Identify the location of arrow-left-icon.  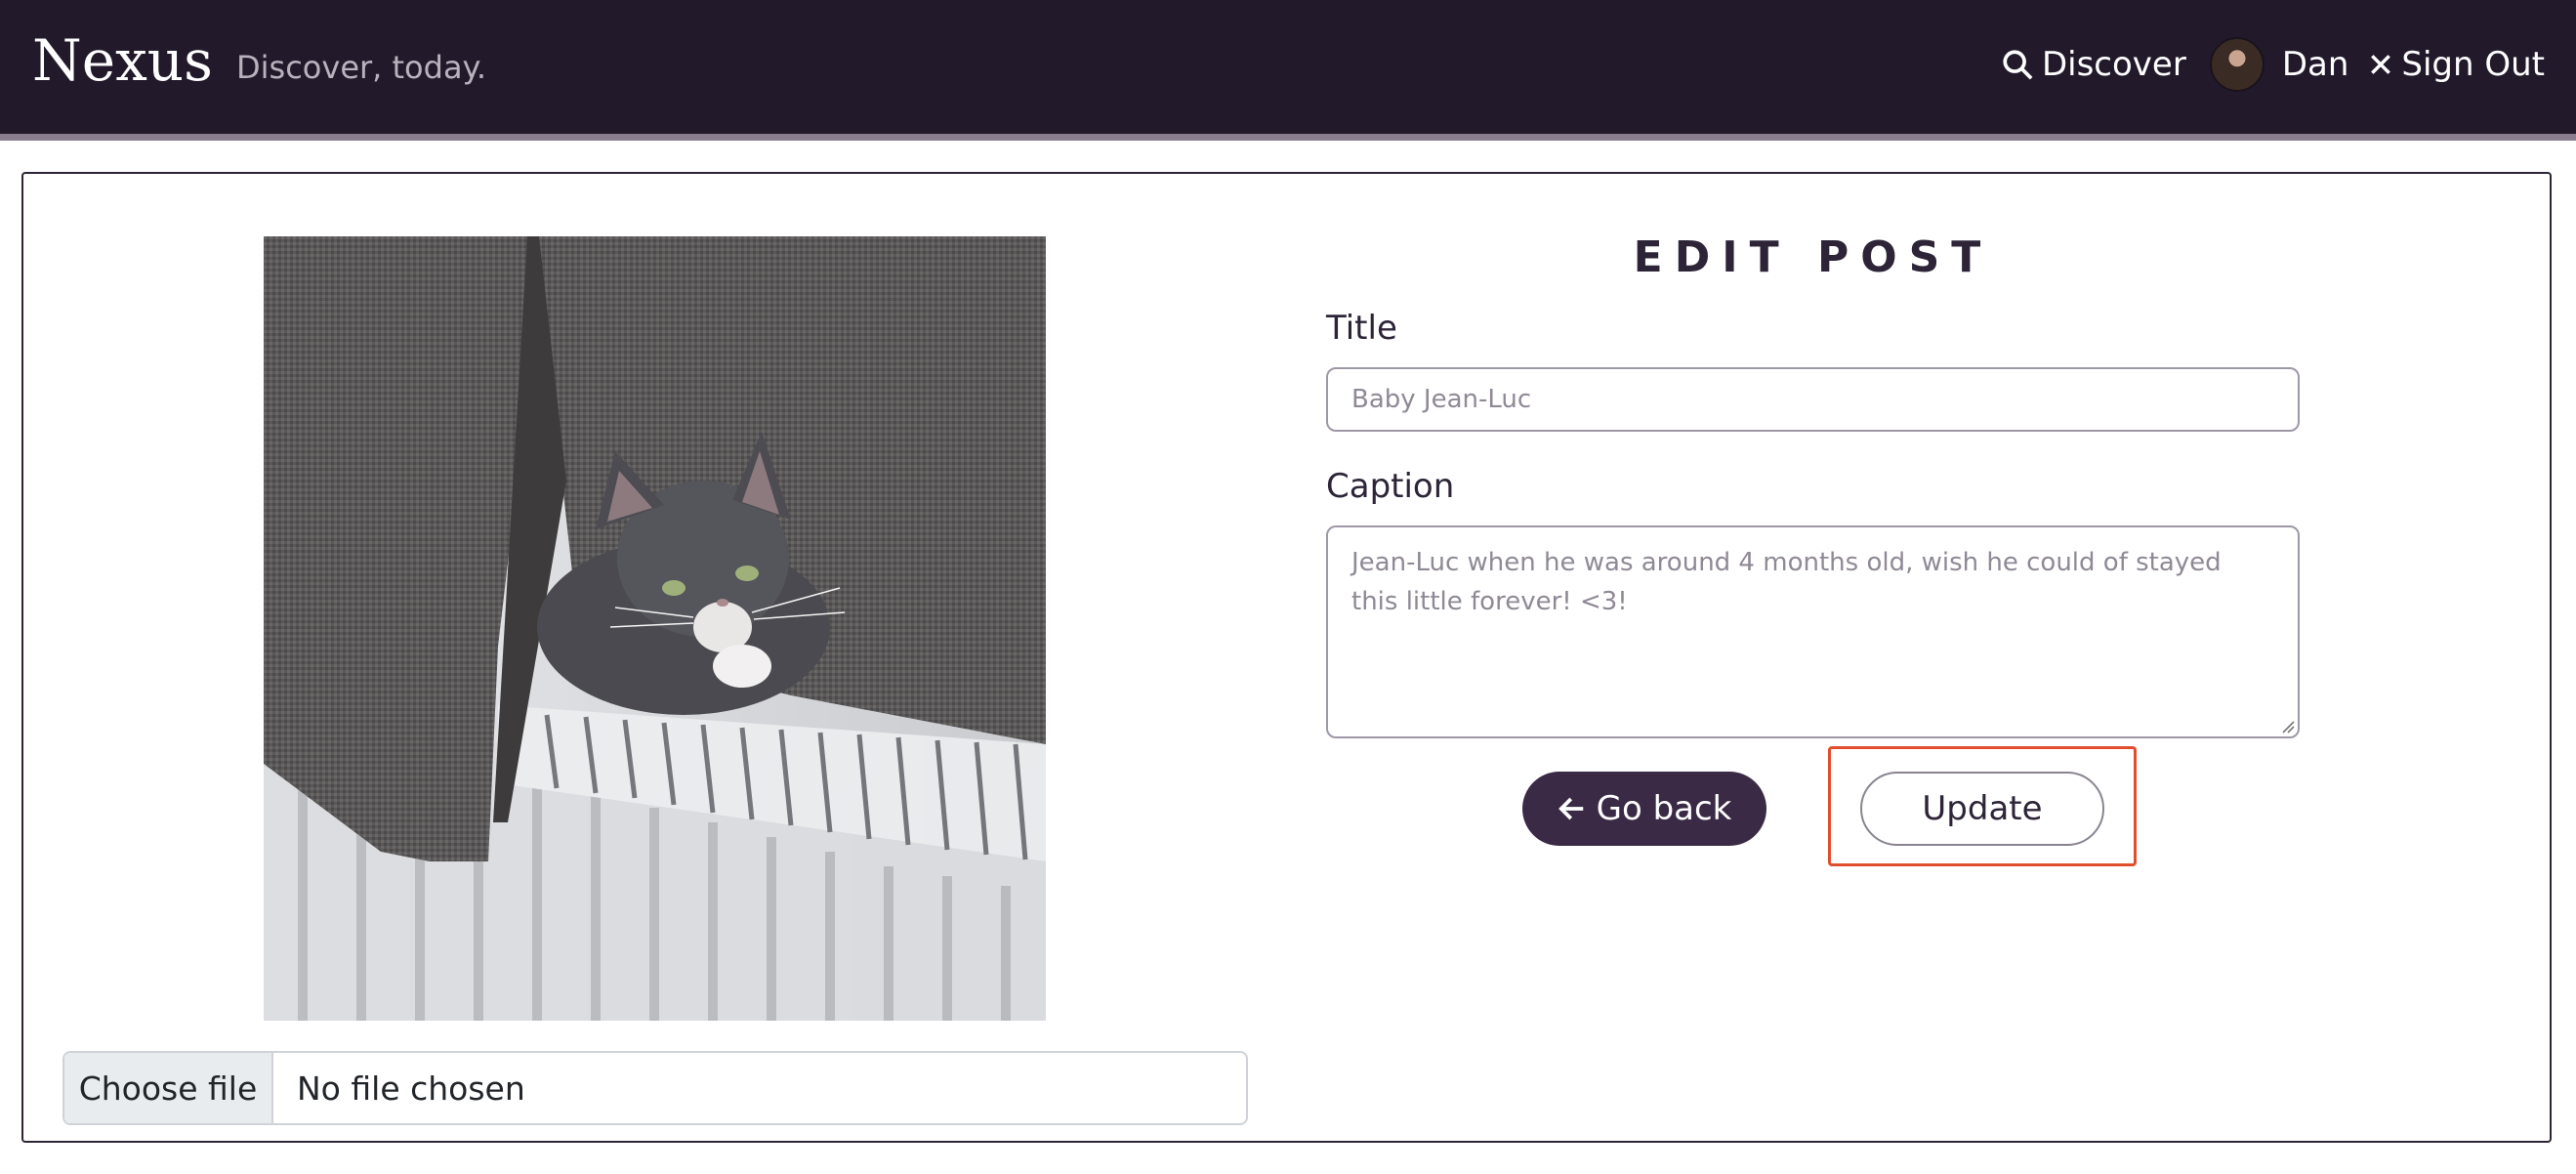
(1571, 808).